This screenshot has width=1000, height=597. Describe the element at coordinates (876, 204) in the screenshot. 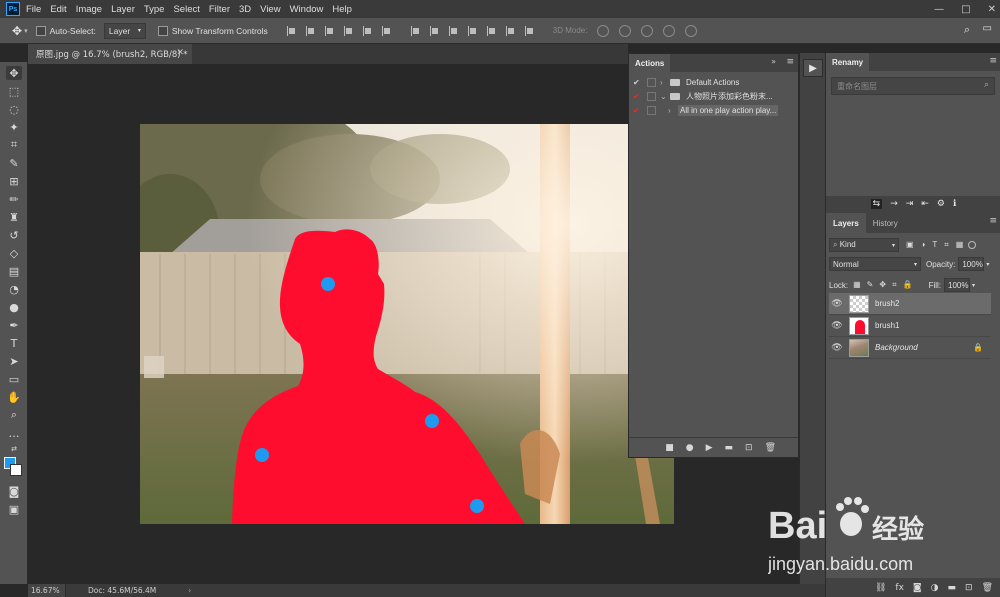

I see `rename-icon: ⇆` at that location.